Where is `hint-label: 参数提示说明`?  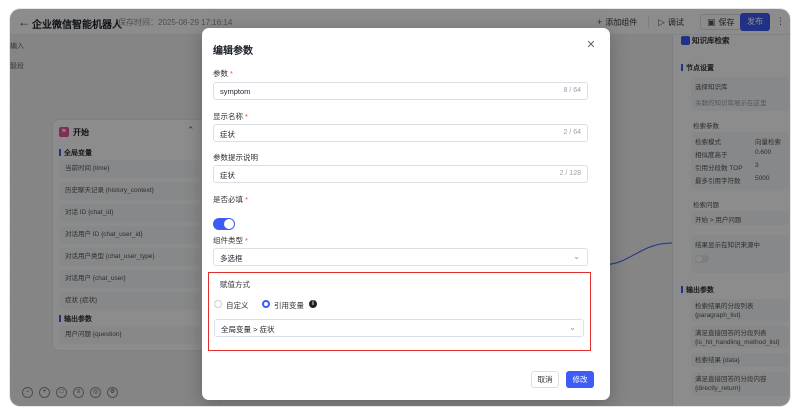 hint-label: 参数提示说明 is located at coordinates (235, 157).